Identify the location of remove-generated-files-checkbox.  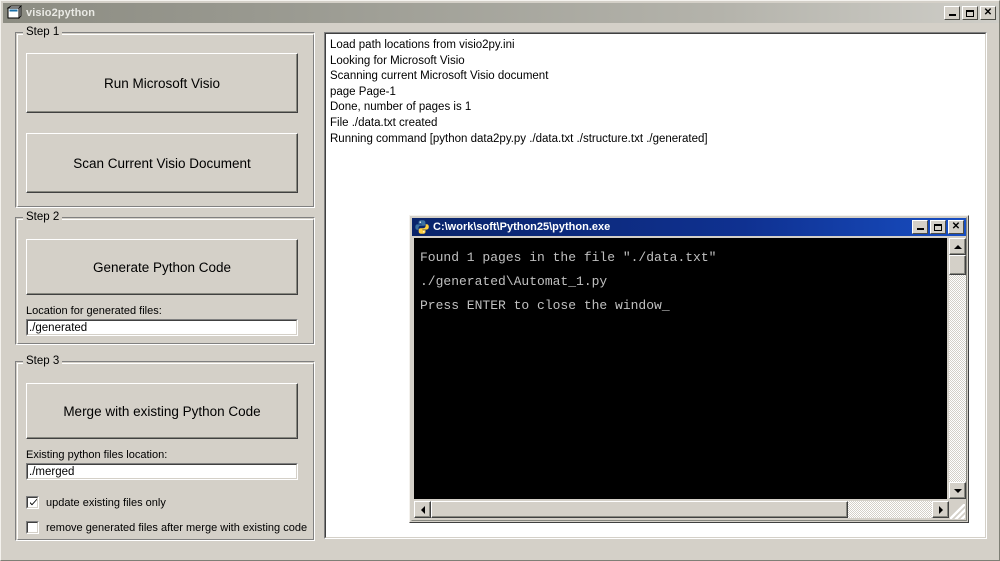
(32, 527).